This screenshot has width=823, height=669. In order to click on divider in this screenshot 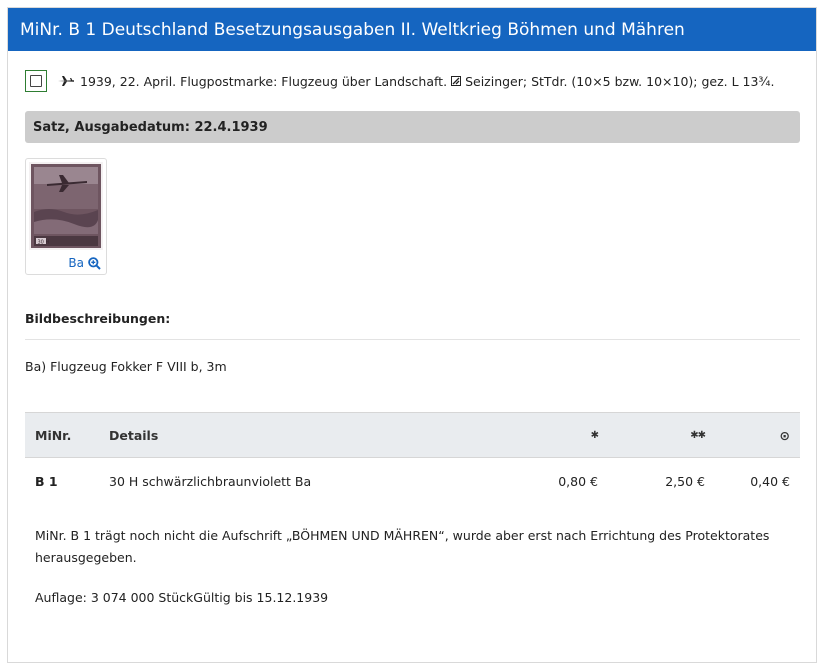, I will do `click(412, 339)`.